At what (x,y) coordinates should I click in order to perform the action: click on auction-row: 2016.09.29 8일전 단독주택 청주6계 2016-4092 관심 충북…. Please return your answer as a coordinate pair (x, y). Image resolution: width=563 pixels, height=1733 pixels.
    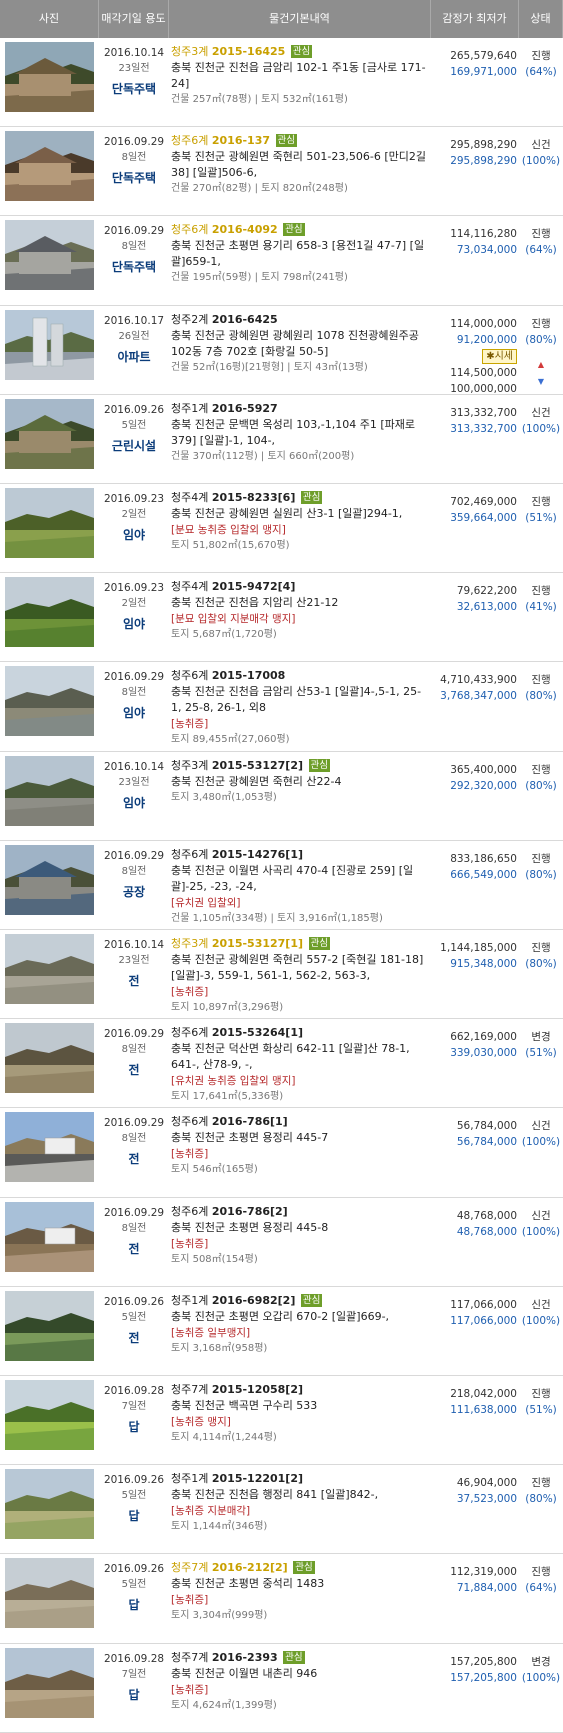
    Looking at the image, I should click on (281, 261).